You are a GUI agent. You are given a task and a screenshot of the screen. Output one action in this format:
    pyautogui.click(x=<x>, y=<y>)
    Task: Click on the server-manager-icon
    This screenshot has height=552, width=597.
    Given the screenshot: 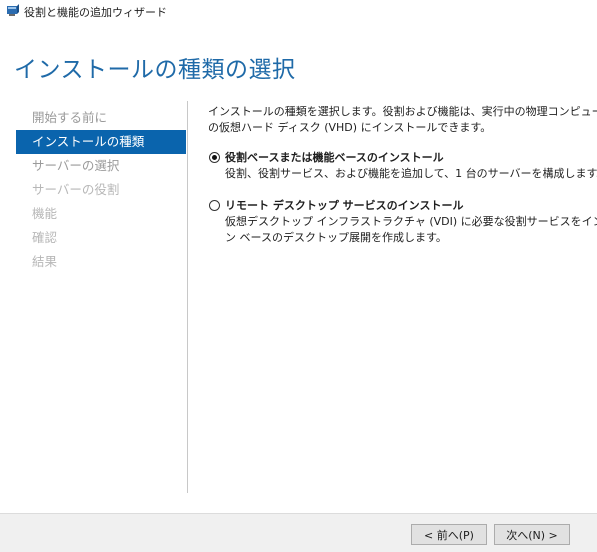 What is the action you would take?
    pyautogui.click(x=13, y=10)
    